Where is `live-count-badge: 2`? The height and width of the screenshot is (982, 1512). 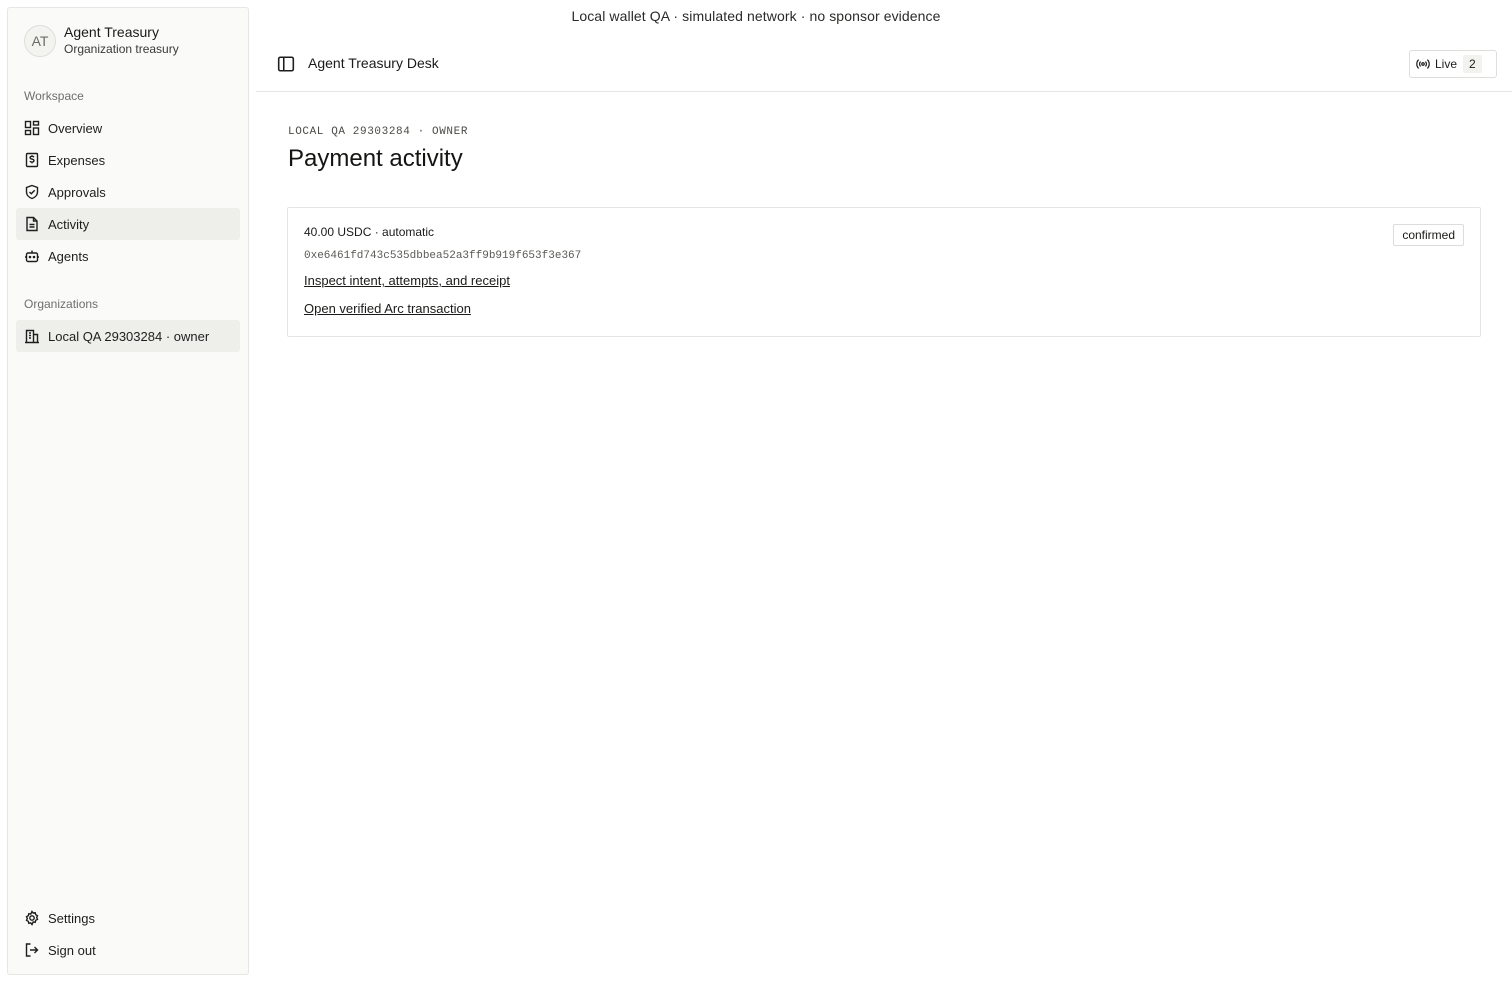
live-count-badge: 2 is located at coordinates (1472, 64).